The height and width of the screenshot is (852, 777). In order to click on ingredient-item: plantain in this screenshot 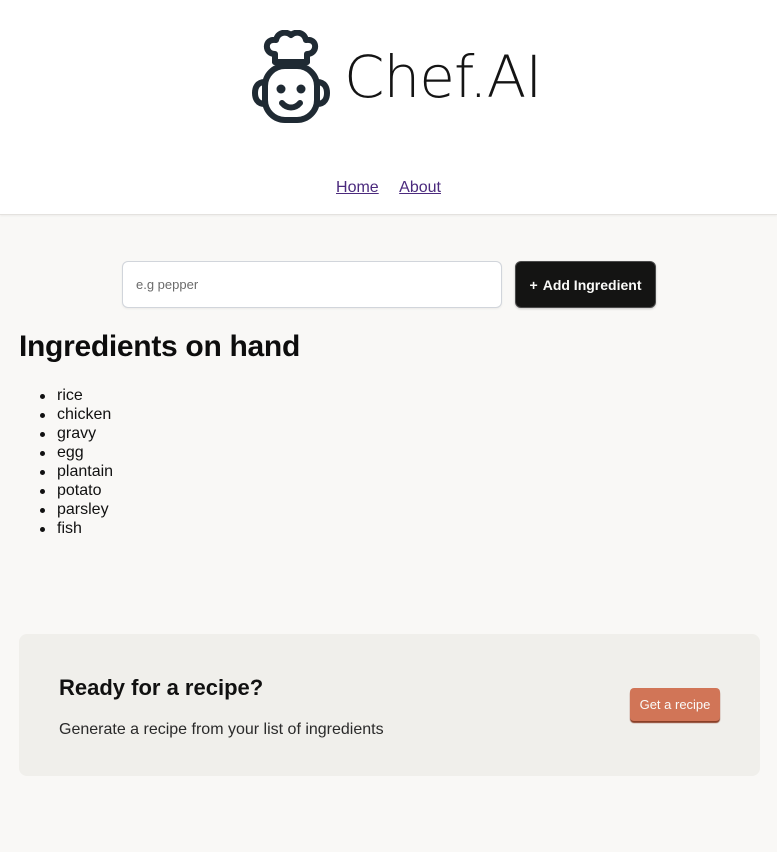, I will do `click(76, 471)`.